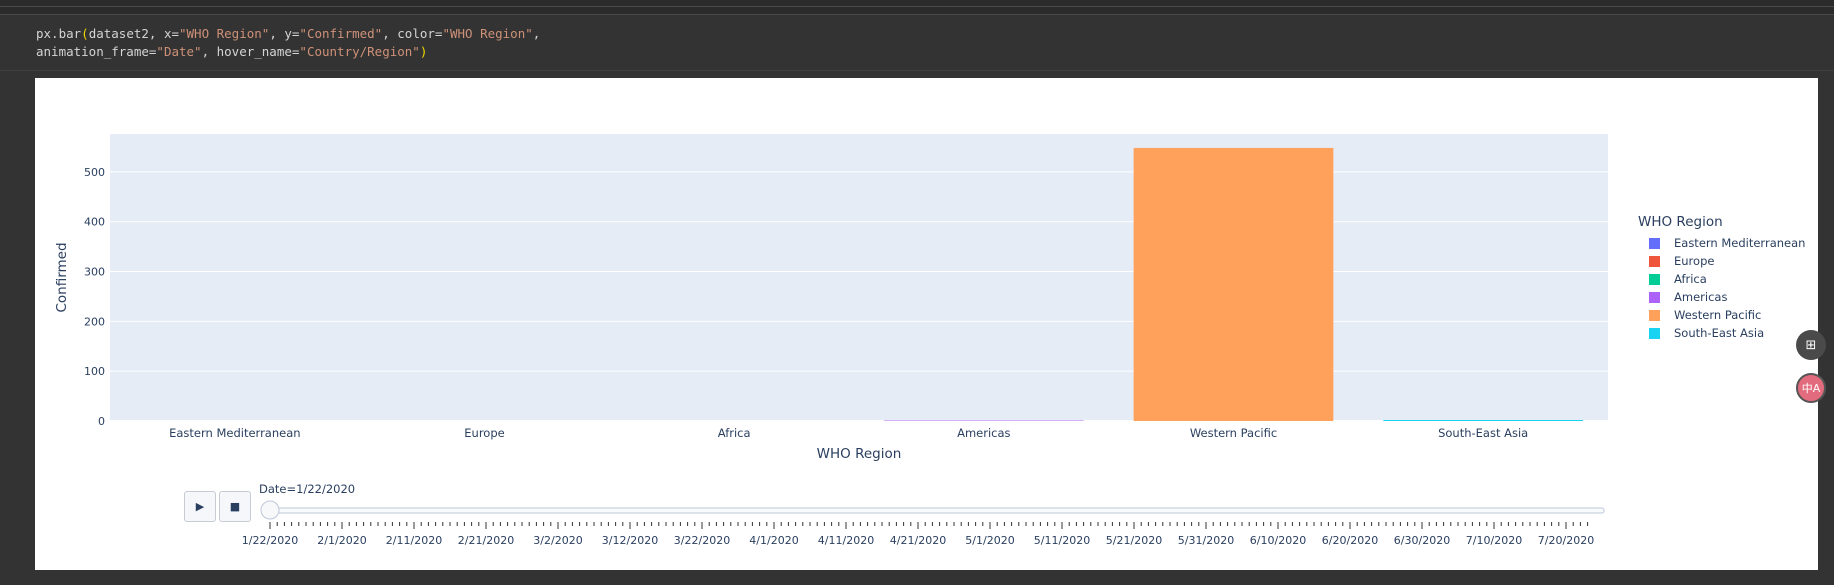 This screenshot has height=585, width=1834. Describe the element at coordinates (989, 540) in the screenshot. I see `slider-date-label: 5/1/2020` at that location.